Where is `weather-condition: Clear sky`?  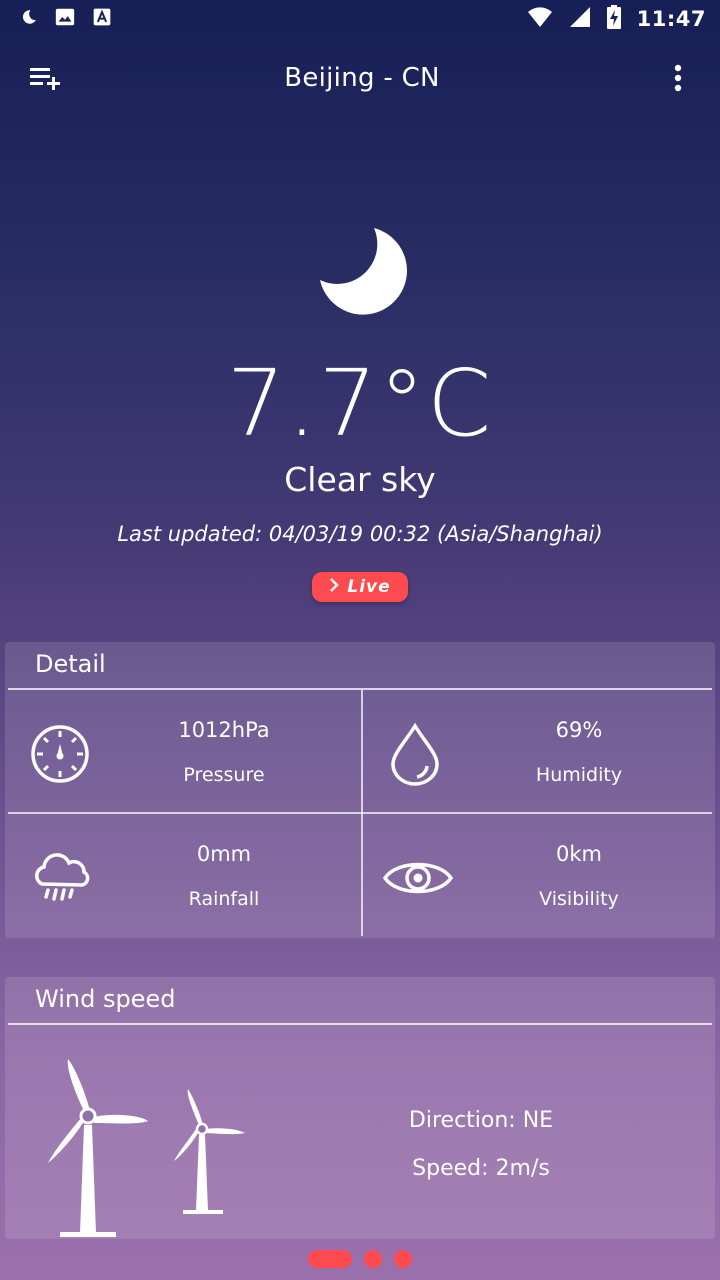 weather-condition: Clear sky is located at coordinates (360, 479).